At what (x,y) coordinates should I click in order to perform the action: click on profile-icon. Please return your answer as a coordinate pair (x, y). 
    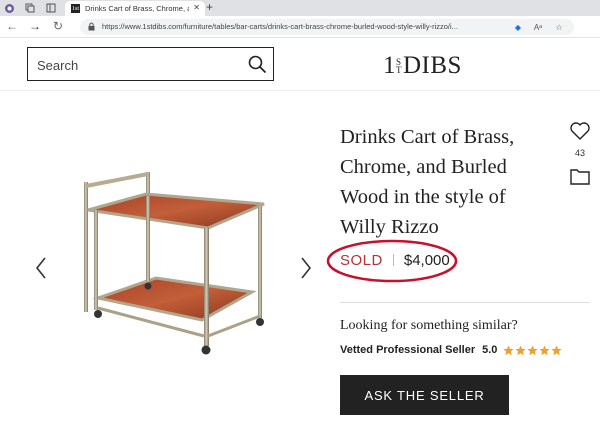
    Looking at the image, I should click on (9, 8).